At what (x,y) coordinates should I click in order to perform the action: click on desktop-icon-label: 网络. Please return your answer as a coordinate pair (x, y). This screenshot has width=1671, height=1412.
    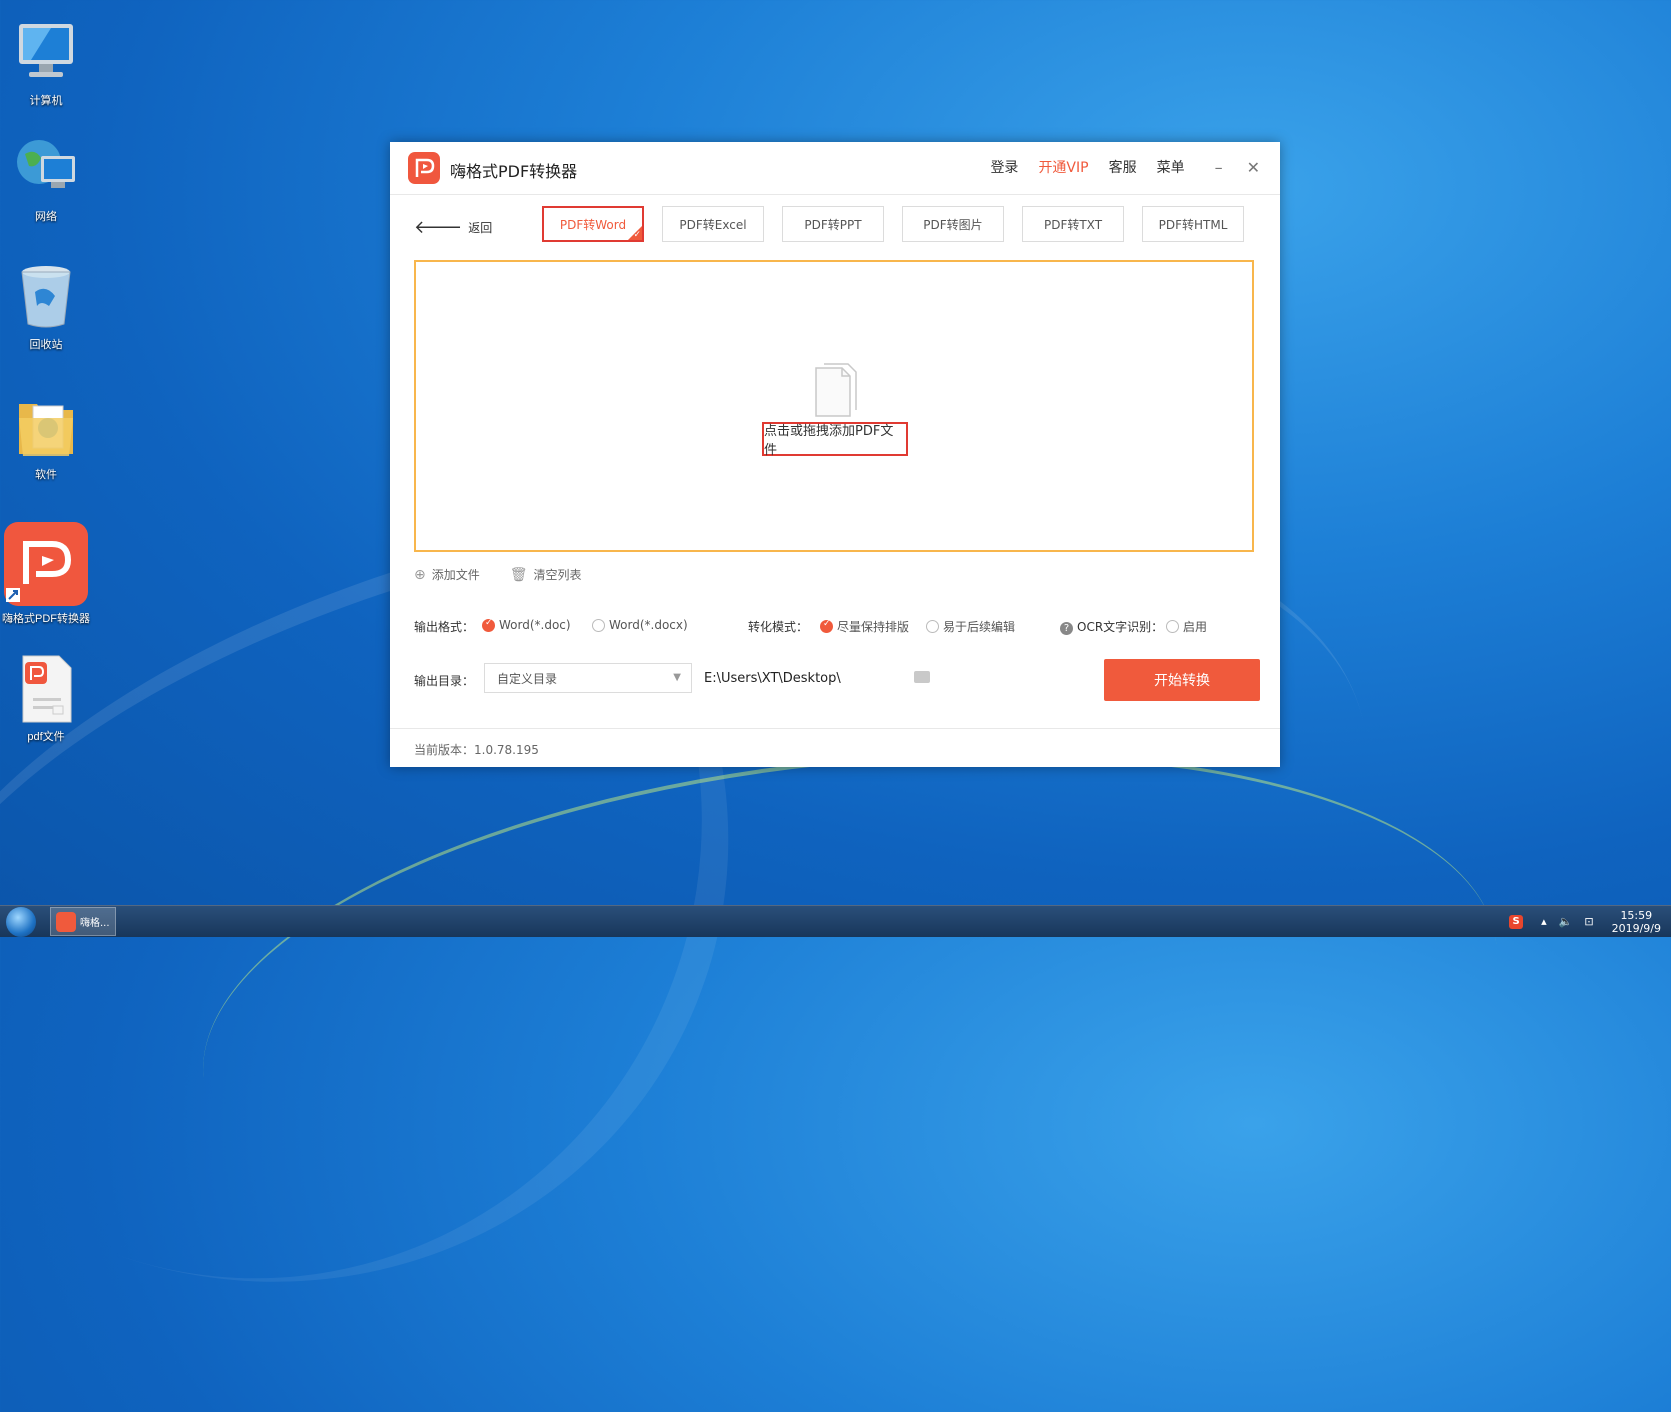
    Looking at the image, I should click on (46, 217).